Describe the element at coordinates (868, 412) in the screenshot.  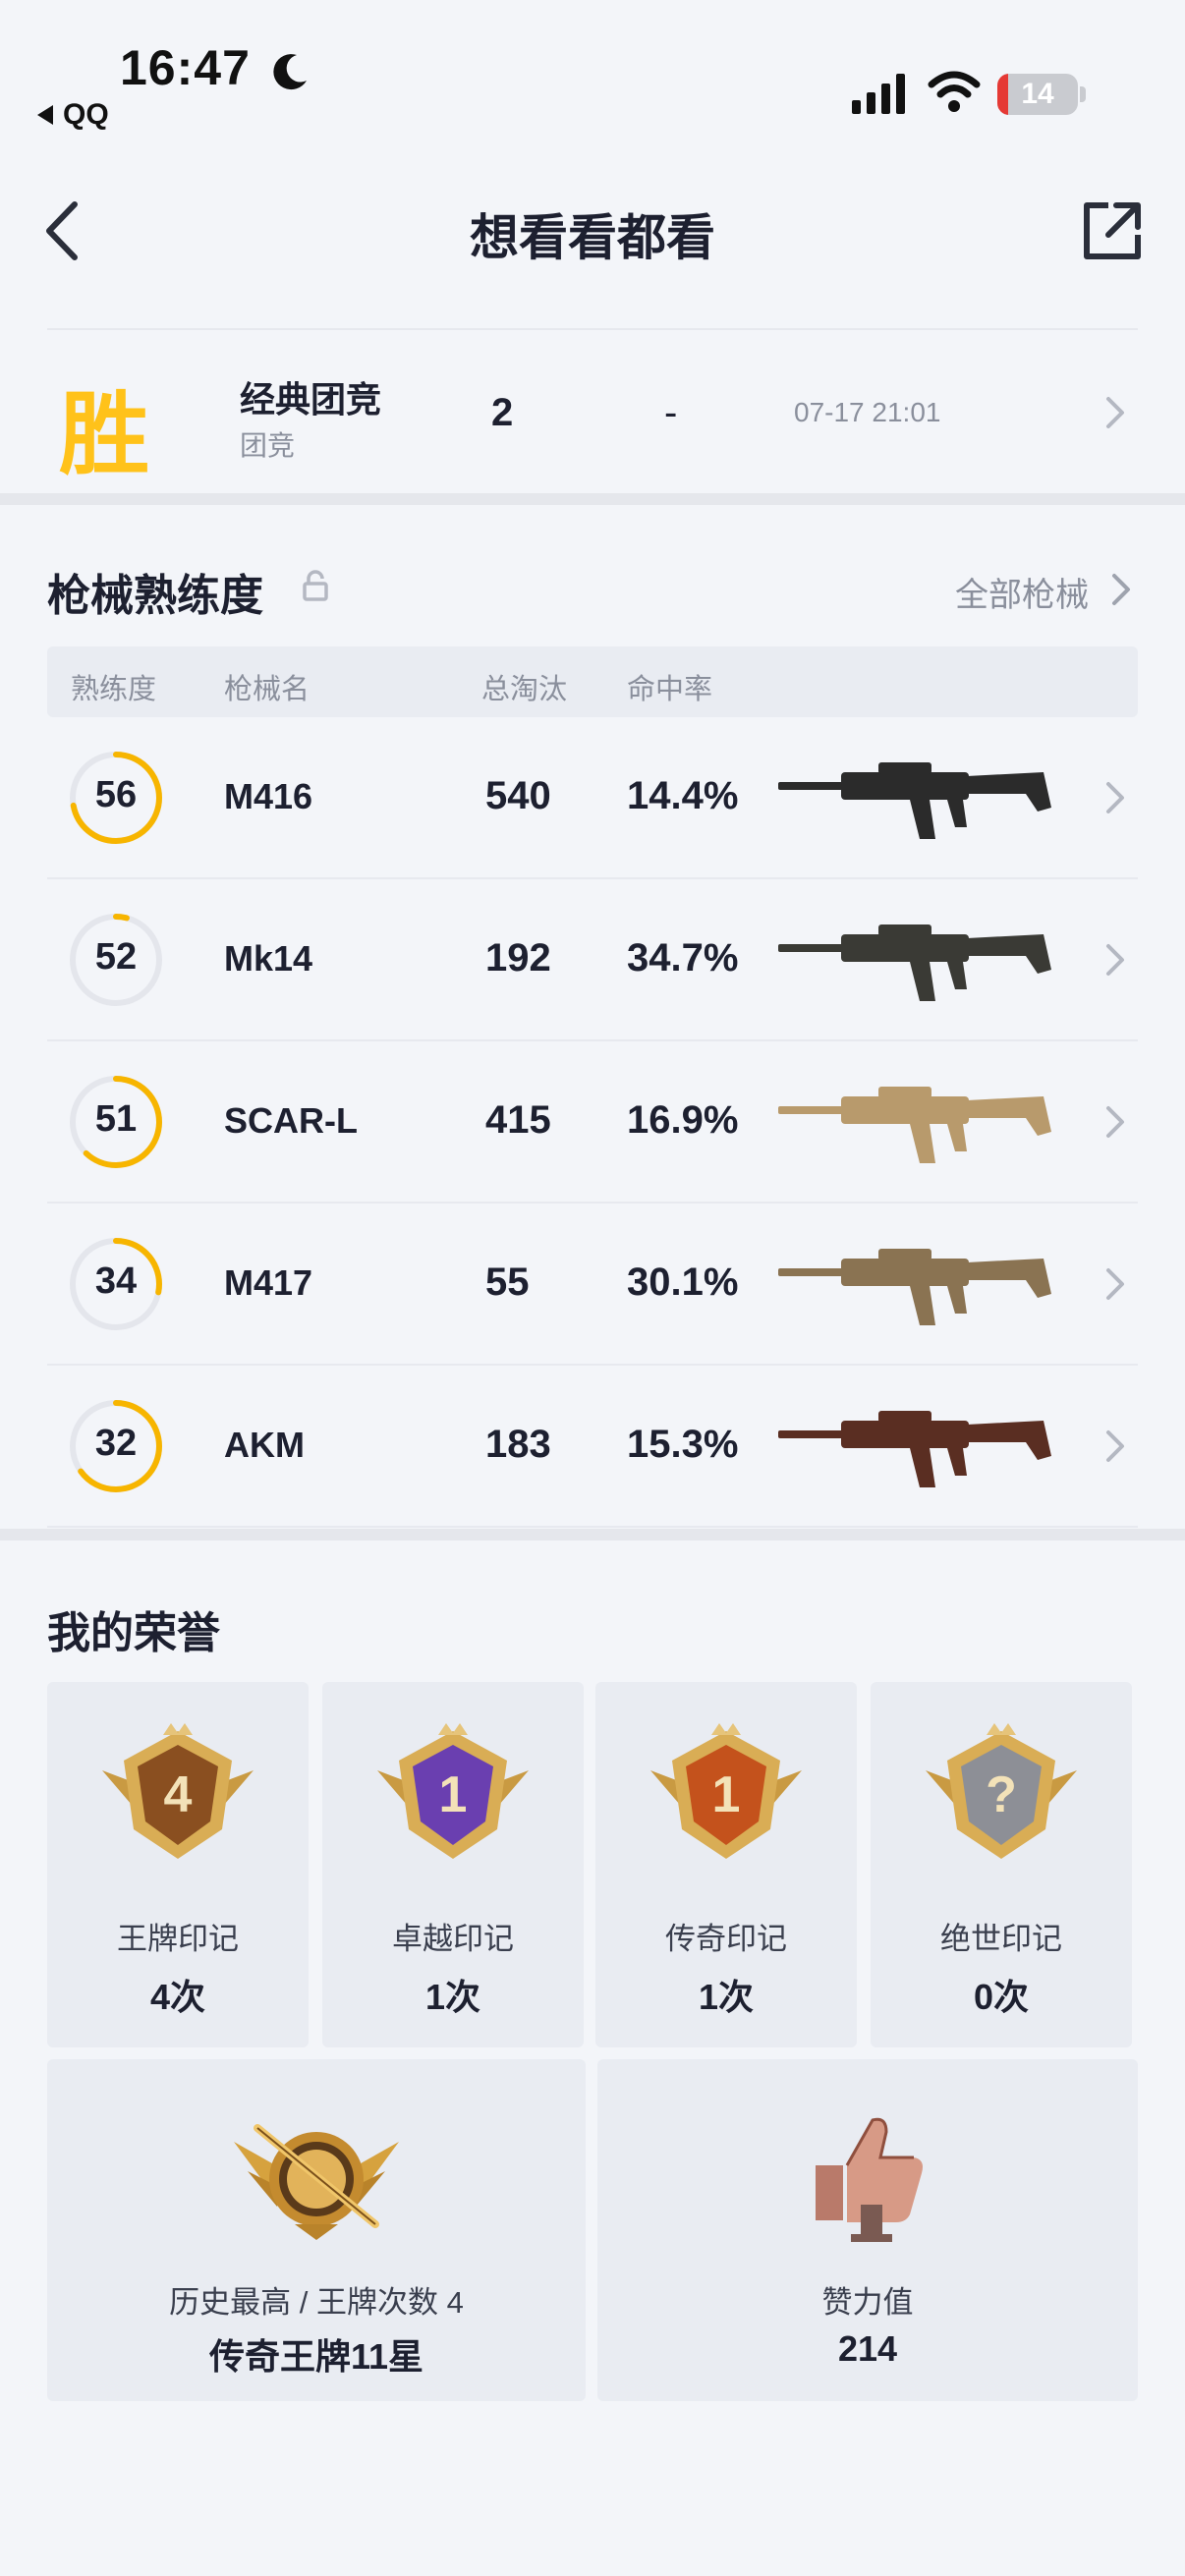
I see `match-time: 07-17 21:01` at that location.